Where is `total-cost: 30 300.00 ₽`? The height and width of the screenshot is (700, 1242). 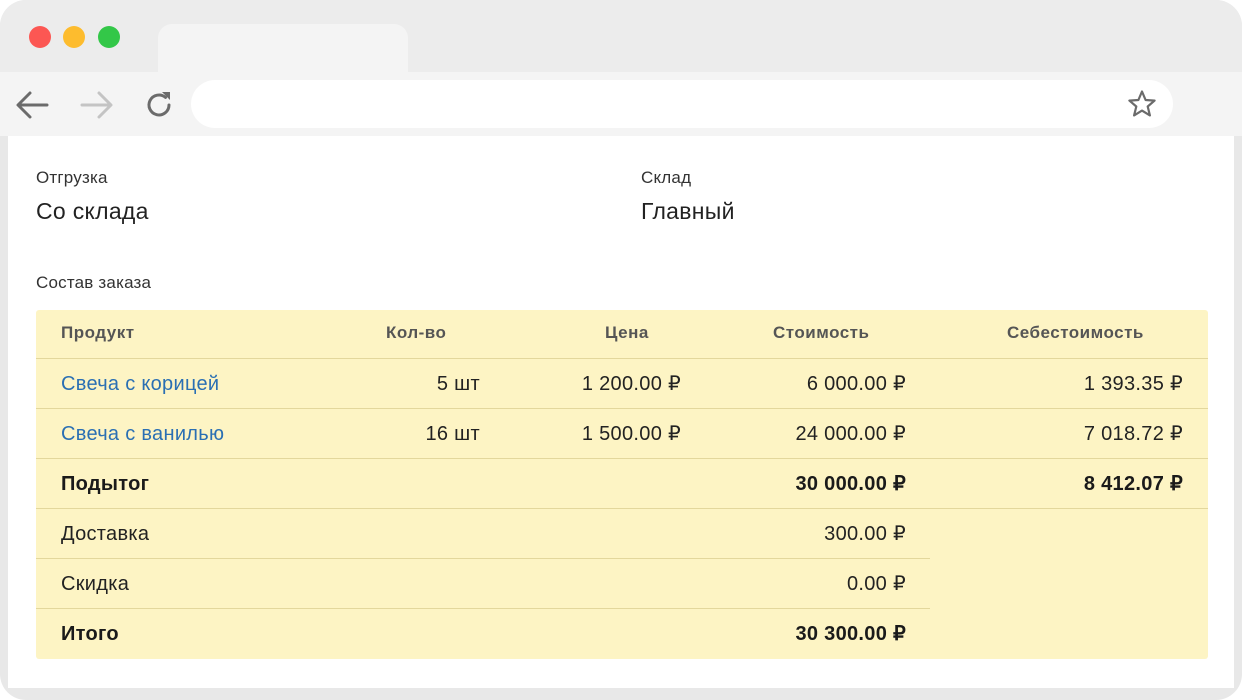 total-cost: 30 300.00 ₽ is located at coordinates (850, 634).